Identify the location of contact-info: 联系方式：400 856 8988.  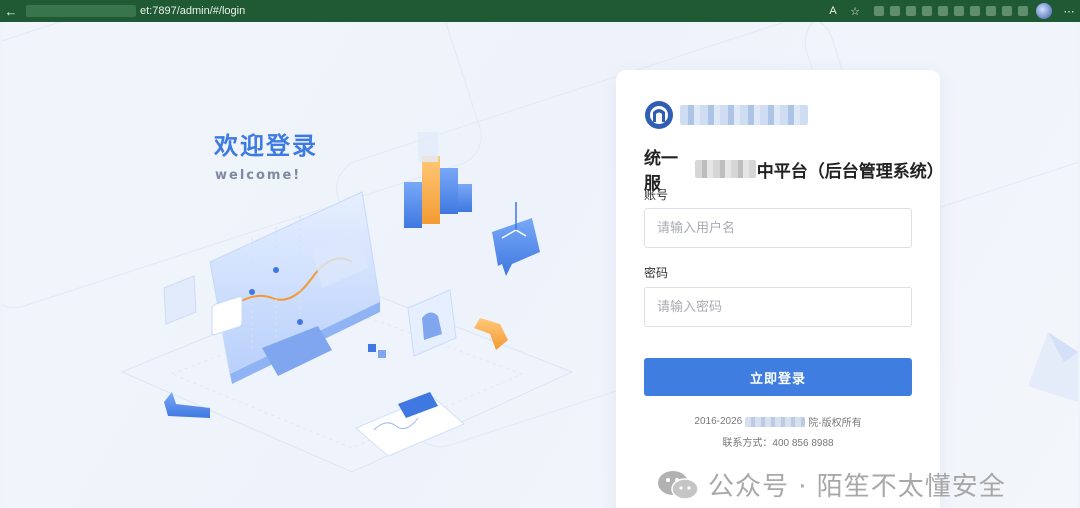
(778, 443).